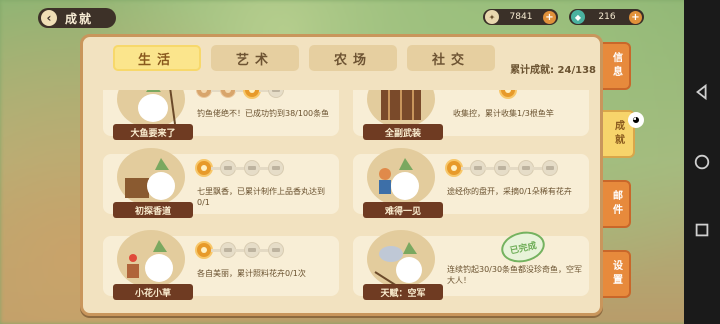  I want to click on achievement-desc: 各自美丽，累计照料花卉0/1次, so click(251, 273).